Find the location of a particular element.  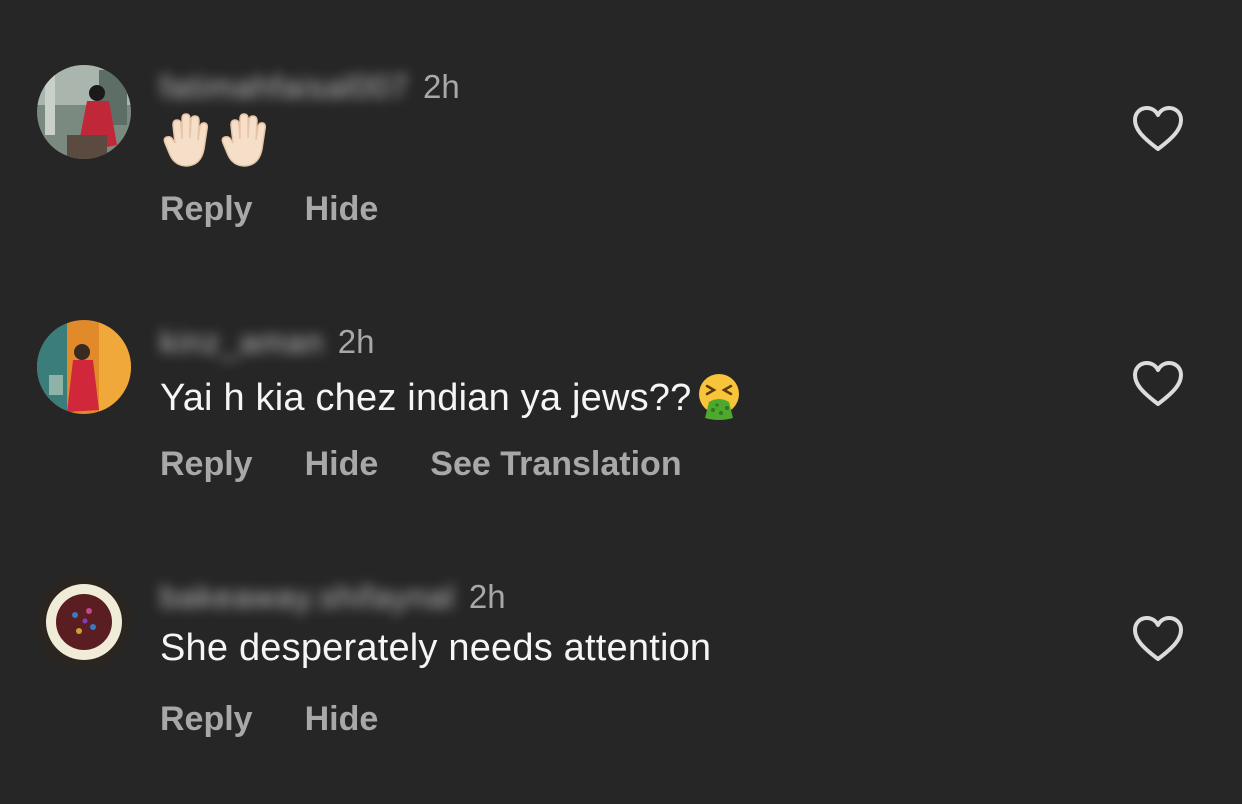

comment-text: She desperately needs attention is located at coordinates (435, 648).